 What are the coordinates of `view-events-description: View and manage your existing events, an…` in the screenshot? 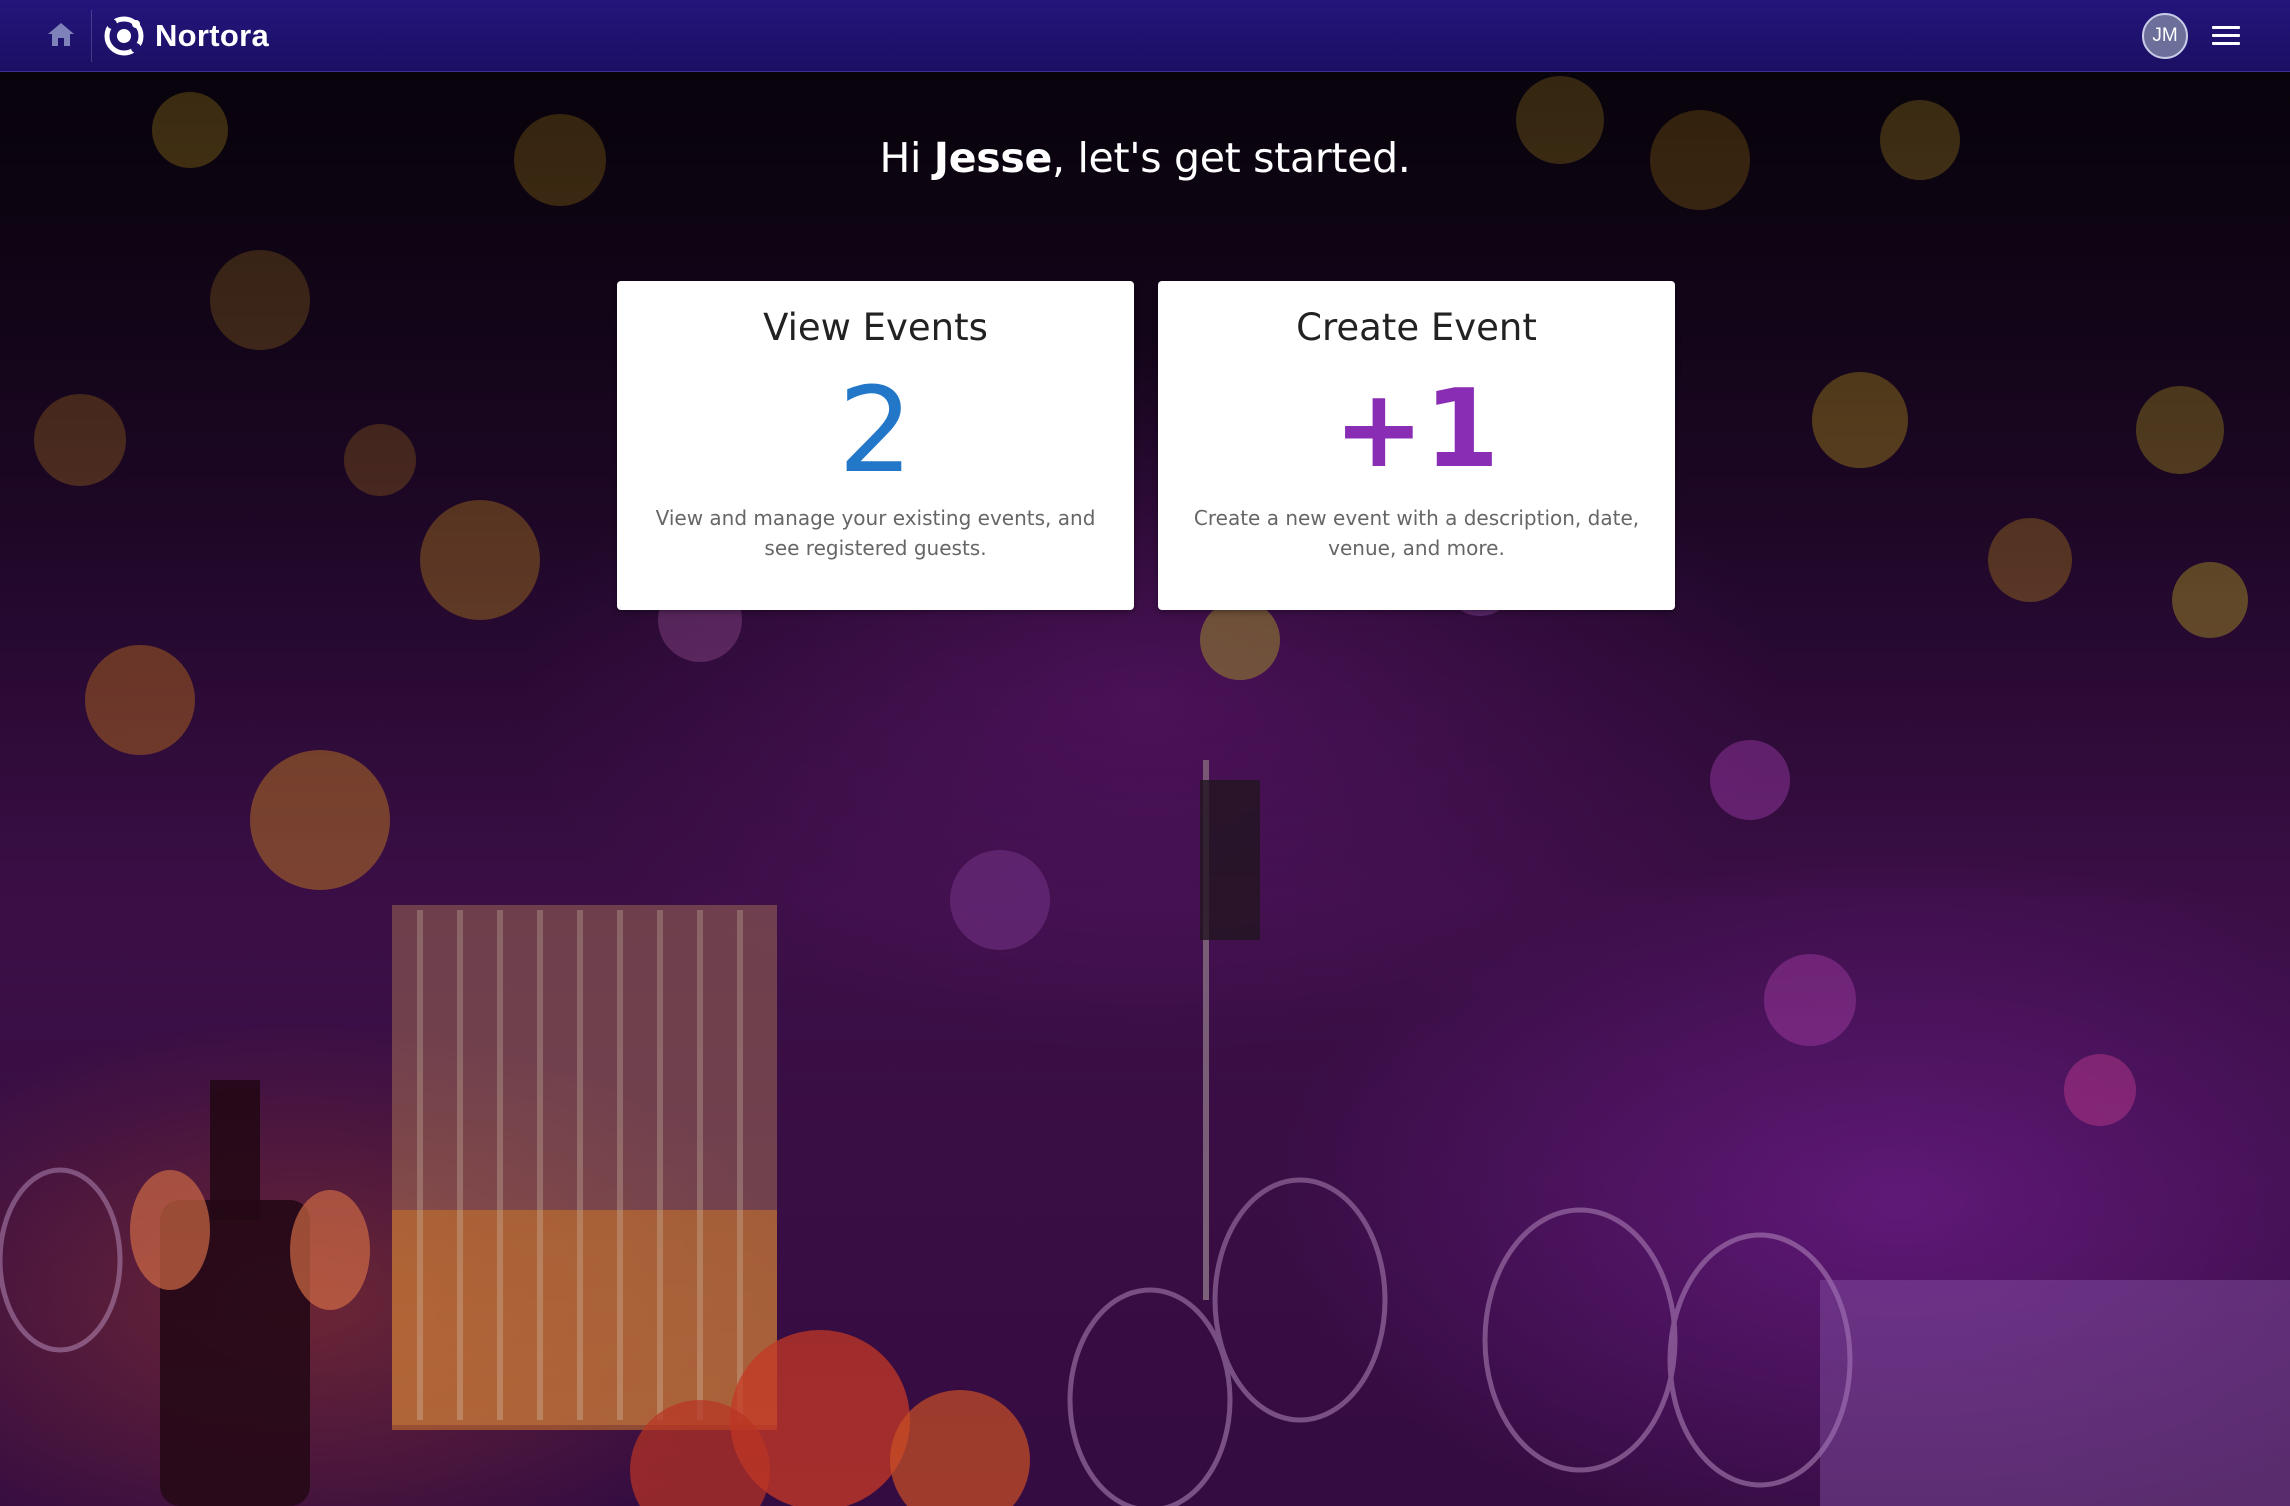 It's located at (875, 533).